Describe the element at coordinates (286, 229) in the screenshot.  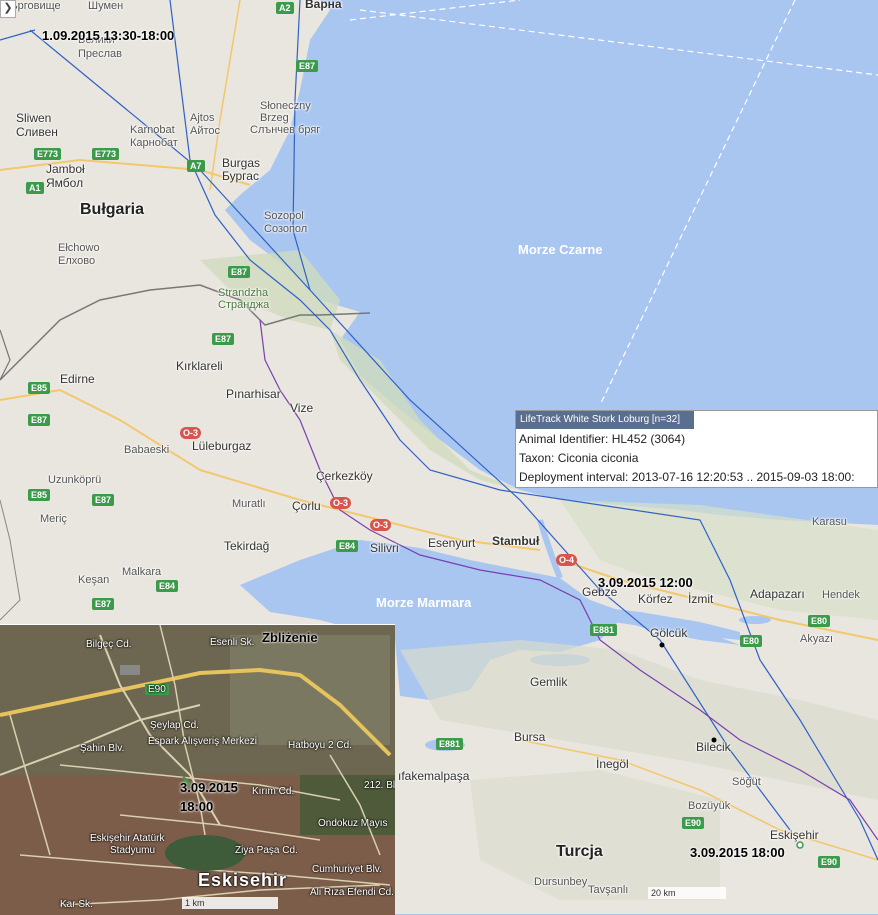
I see `place-label: Созопол` at that location.